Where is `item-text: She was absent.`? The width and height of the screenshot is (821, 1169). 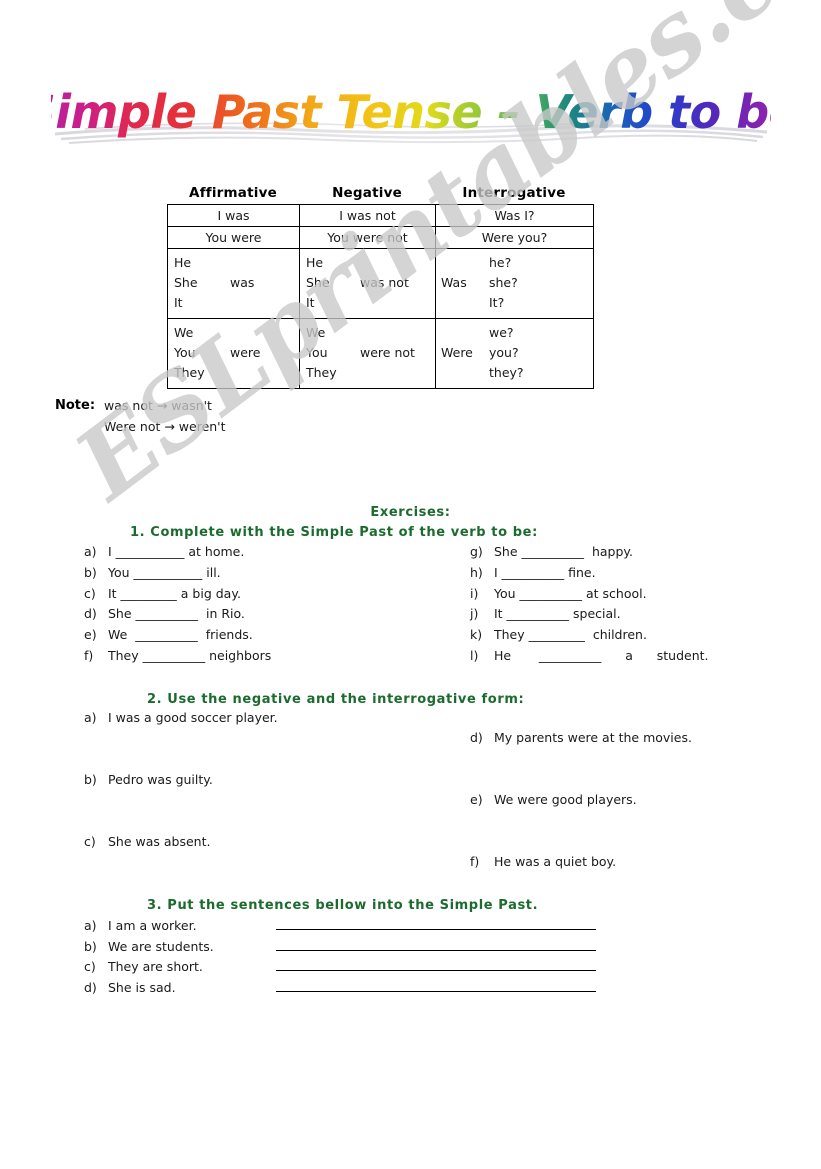 item-text: She was absent. is located at coordinates (159, 841).